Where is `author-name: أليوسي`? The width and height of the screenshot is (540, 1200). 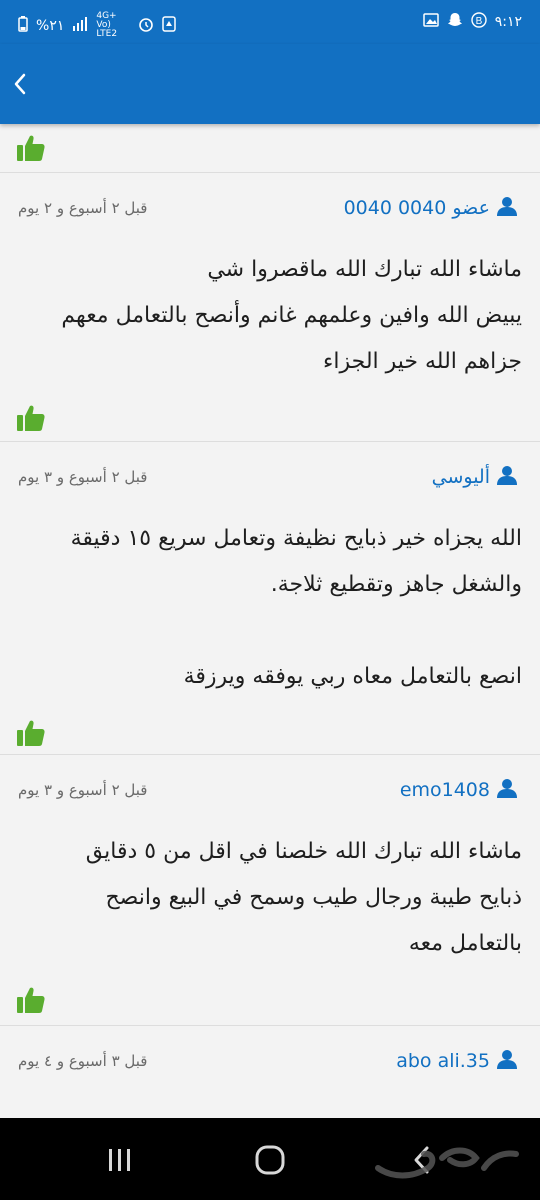 author-name: أليوسي is located at coordinates (461, 477).